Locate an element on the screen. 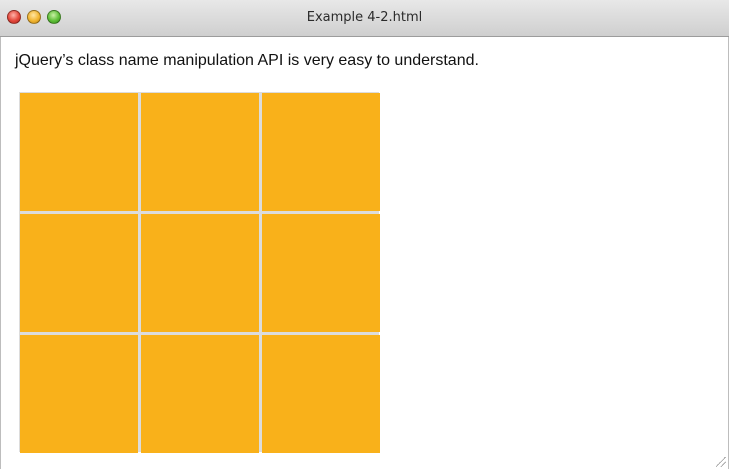 This screenshot has height=469, width=729. resize-grip-icon is located at coordinates (721, 462).